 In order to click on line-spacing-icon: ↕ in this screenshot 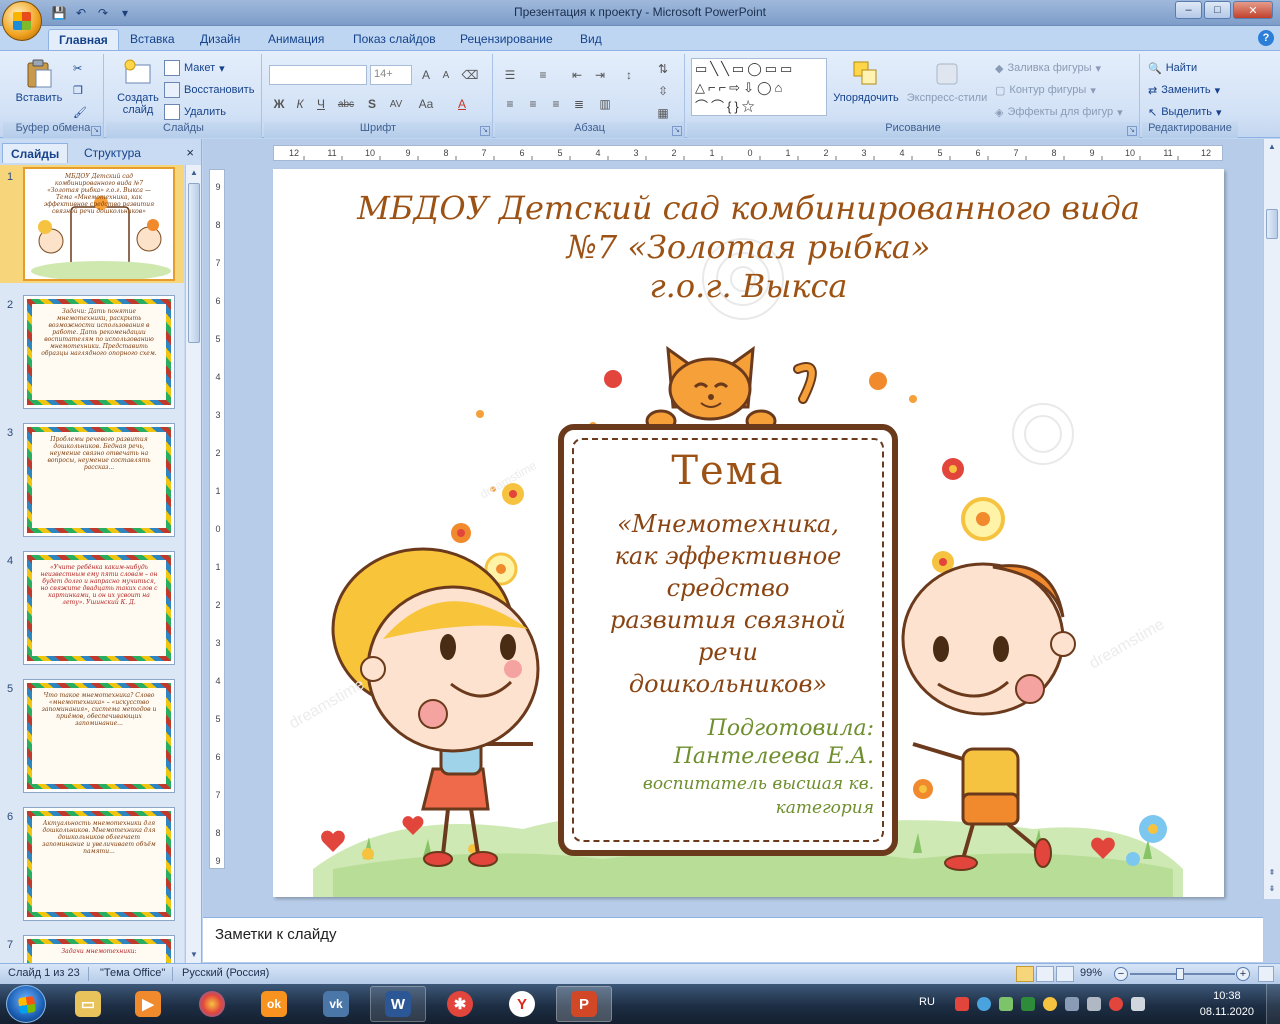, I will do `click(629, 75)`.